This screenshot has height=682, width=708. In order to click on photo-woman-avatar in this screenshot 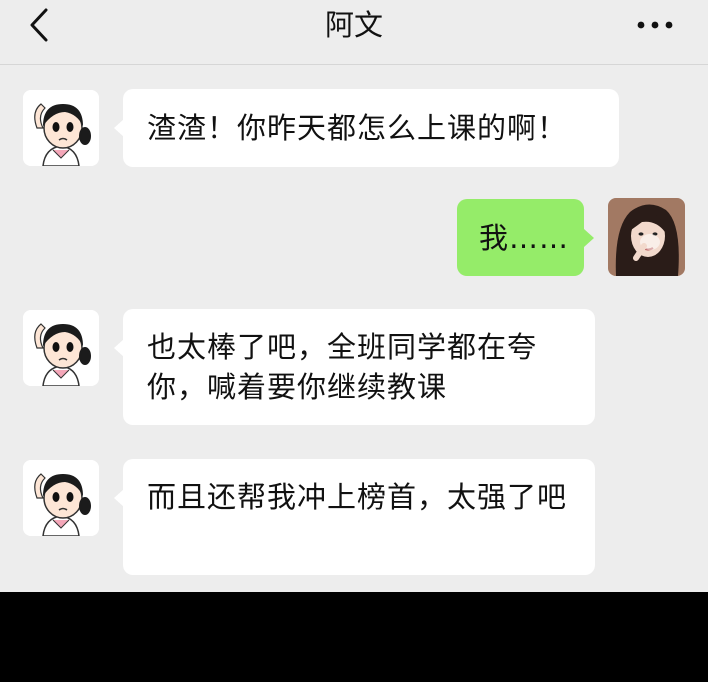, I will do `click(646, 237)`.